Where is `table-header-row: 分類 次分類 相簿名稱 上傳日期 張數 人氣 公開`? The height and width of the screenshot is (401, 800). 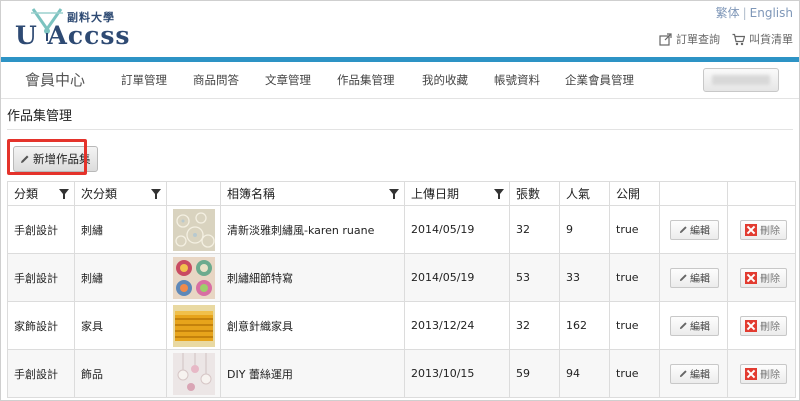
table-header-row: 分類 次分類 相簿名稱 上傳日期 張數 人氣 公開 is located at coordinates (401, 193).